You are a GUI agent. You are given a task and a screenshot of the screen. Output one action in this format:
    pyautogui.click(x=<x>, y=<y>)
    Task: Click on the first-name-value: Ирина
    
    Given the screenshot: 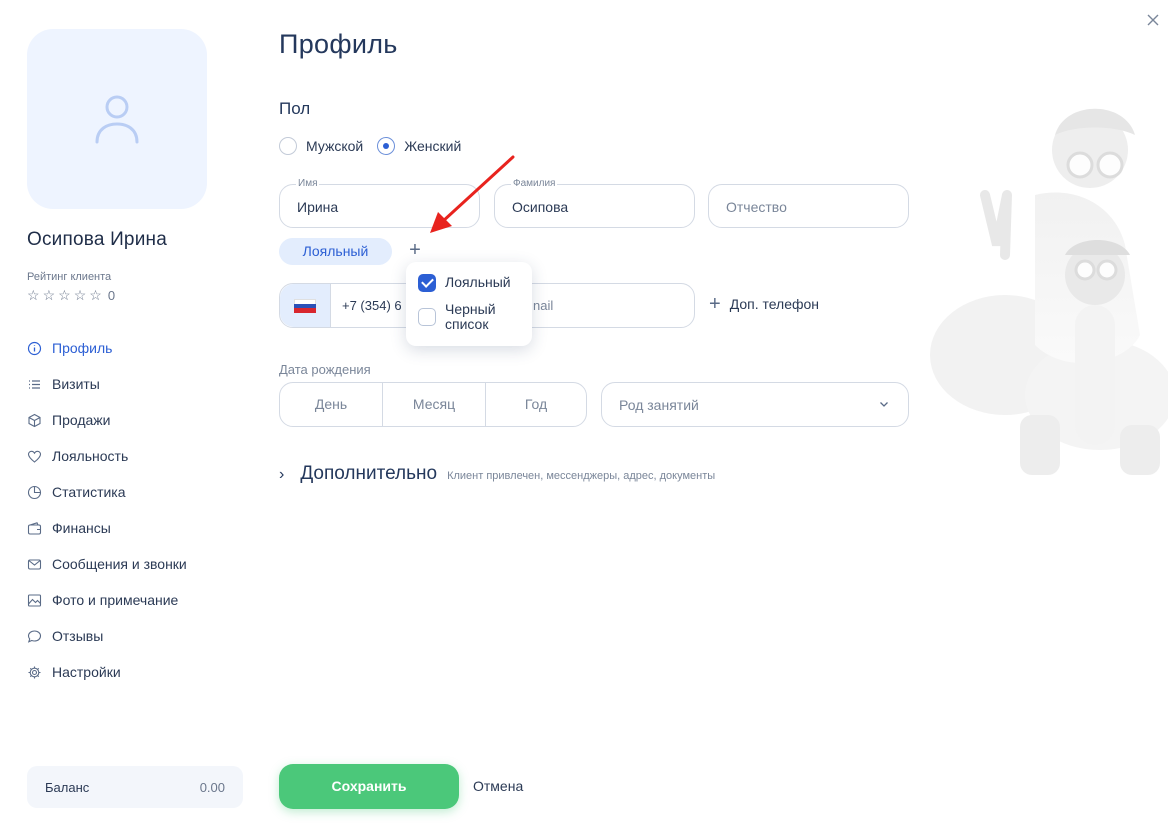 What is the action you would take?
    pyautogui.click(x=317, y=207)
    